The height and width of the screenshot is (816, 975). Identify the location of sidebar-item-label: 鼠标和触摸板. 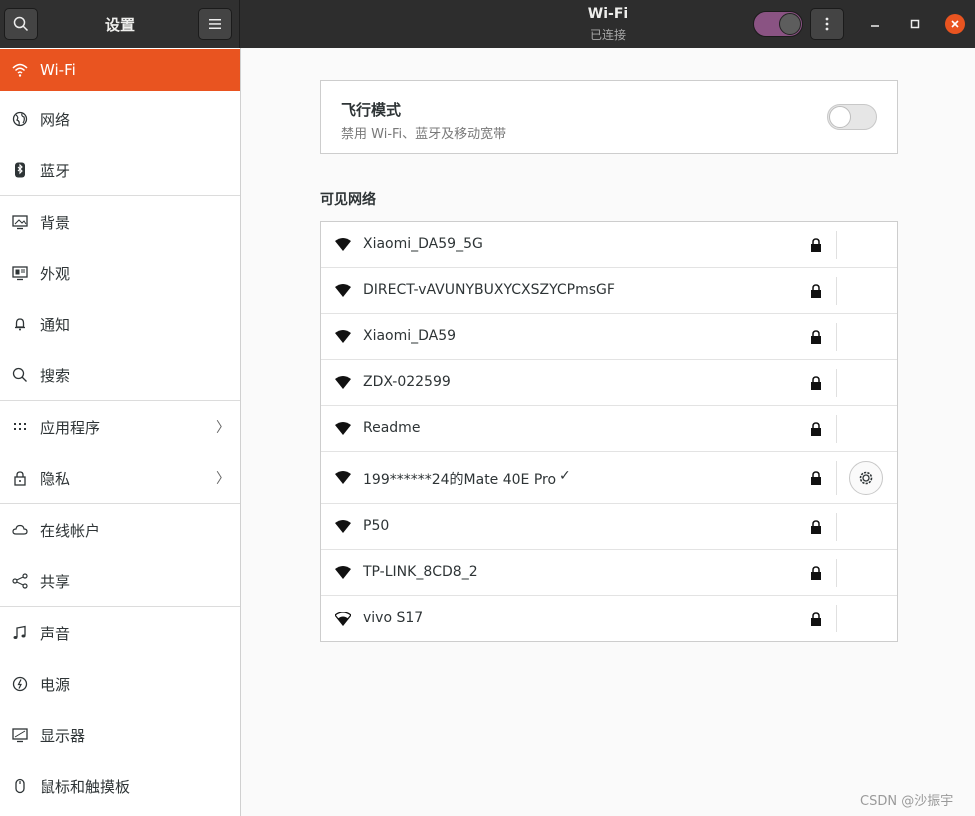
(85, 786).